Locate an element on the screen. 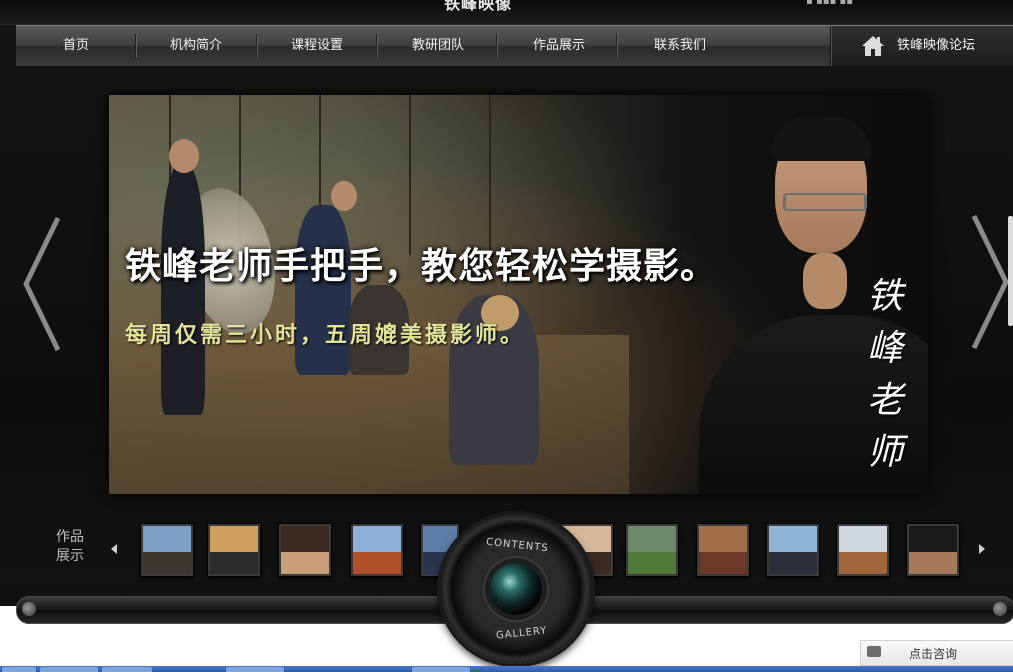 This screenshot has height=672, width=1013. home-icon is located at coordinates (873, 46).